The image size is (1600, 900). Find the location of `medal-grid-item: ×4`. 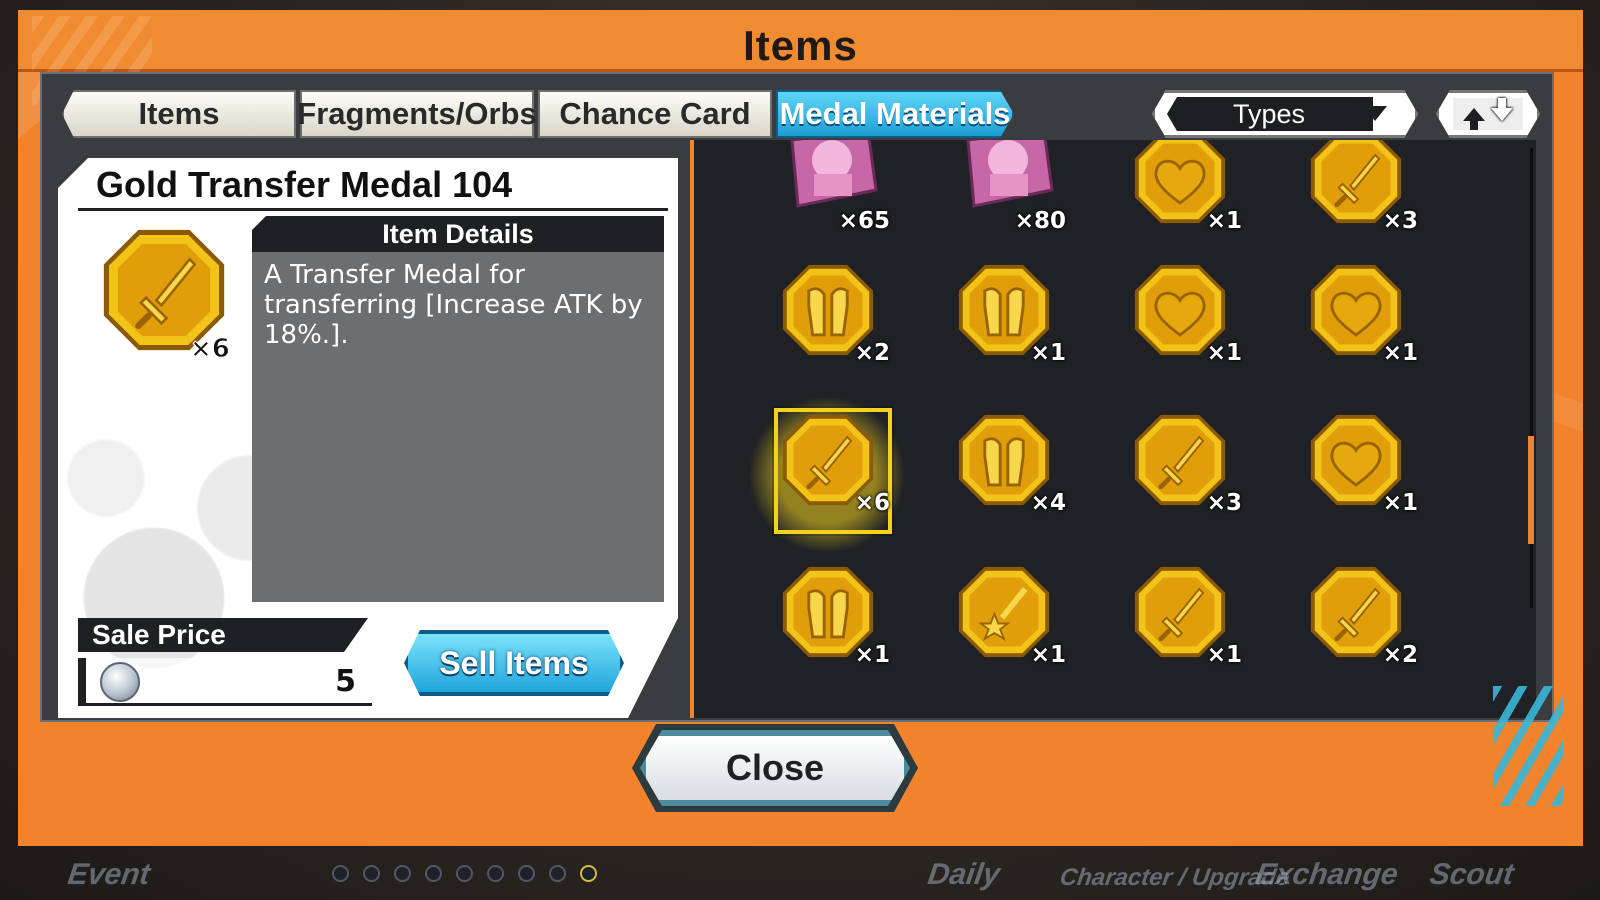

medal-grid-item: ×4 is located at coordinates (1012, 464).